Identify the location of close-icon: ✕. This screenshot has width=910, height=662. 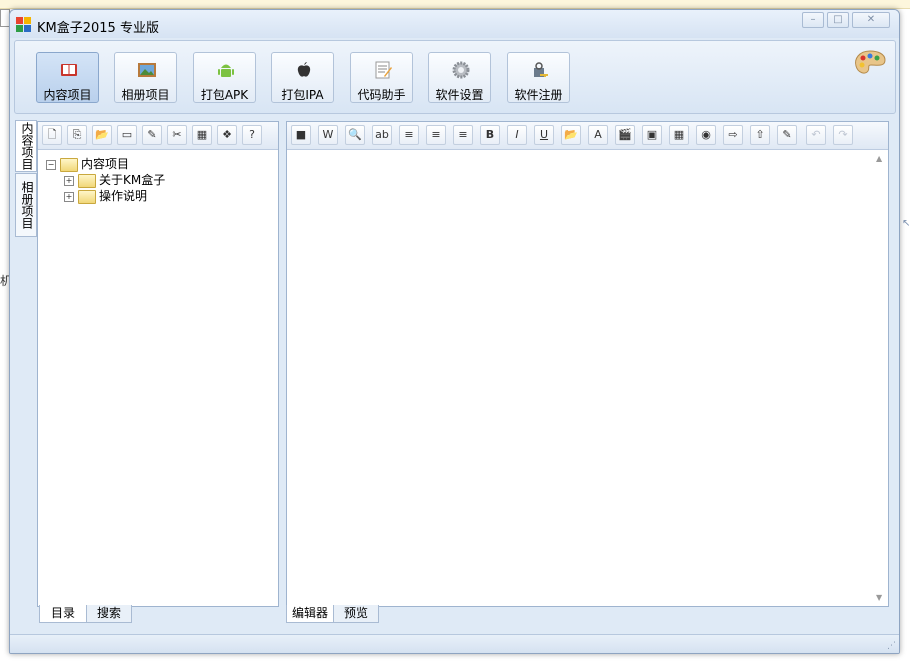
(871, 19).